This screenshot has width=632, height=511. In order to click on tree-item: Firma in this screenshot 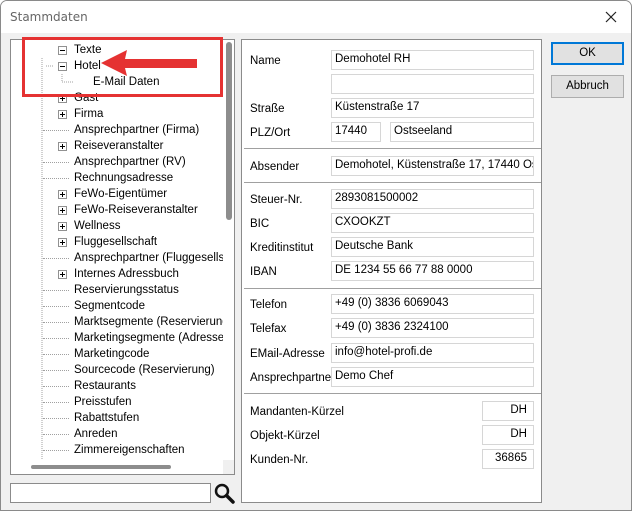, I will do `click(88, 114)`.